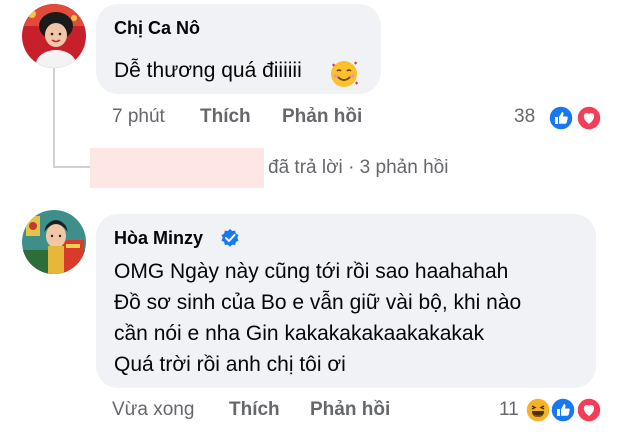  What do you see at coordinates (177, 168) in the screenshot?
I see `redacted-name-block` at bounding box center [177, 168].